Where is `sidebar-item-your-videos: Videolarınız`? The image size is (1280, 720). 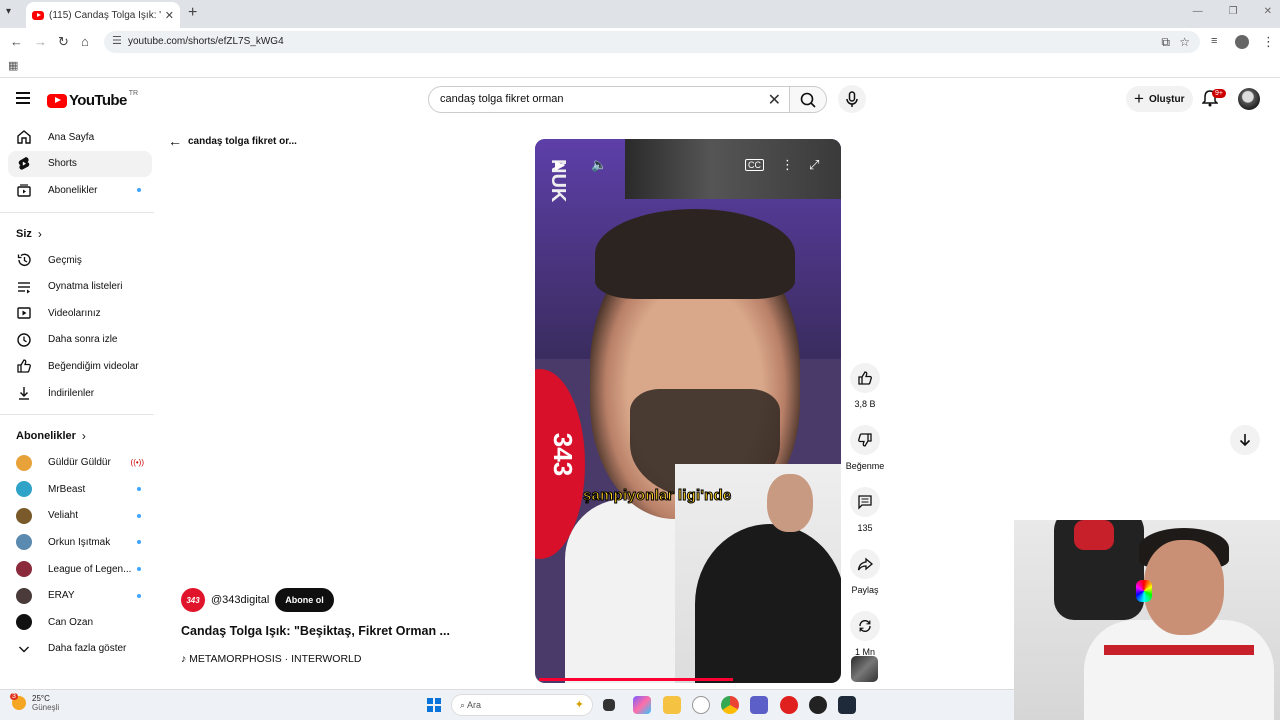 sidebar-item-your-videos: Videolarınız is located at coordinates (80, 313).